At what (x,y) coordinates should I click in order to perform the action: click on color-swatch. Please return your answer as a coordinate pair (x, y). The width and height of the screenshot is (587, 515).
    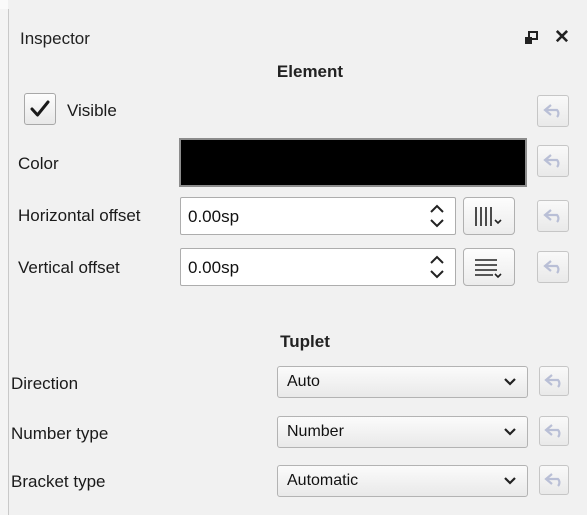
    Looking at the image, I should click on (353, 162).